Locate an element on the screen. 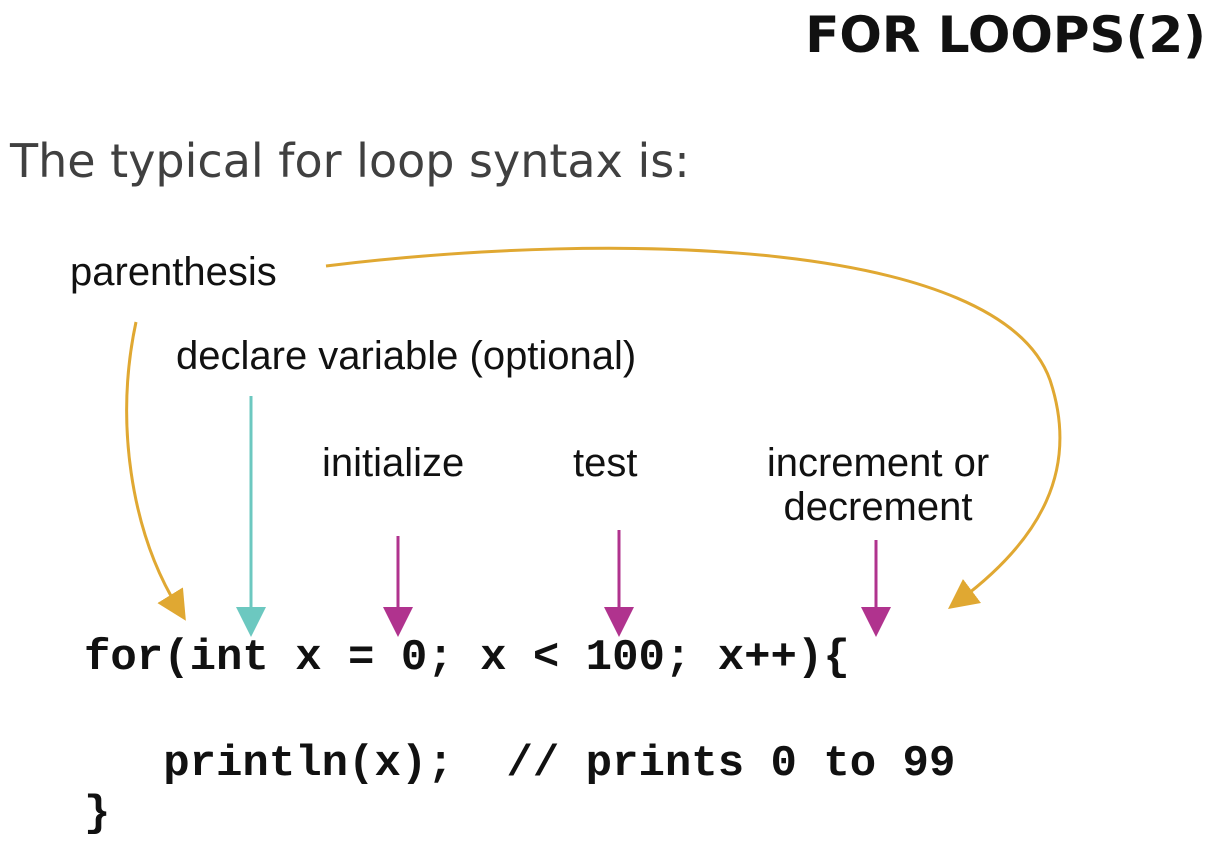  label-test: test is located at coordinates (605, 463).